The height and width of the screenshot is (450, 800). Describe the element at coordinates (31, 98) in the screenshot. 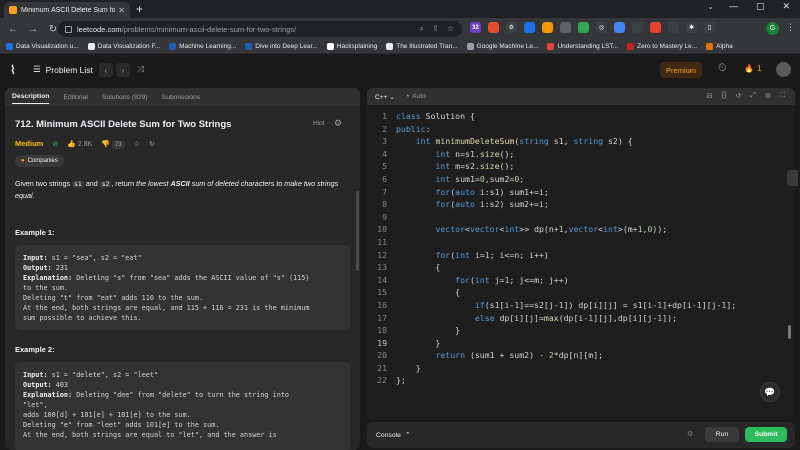

I see `tab-description: Description` at that location.